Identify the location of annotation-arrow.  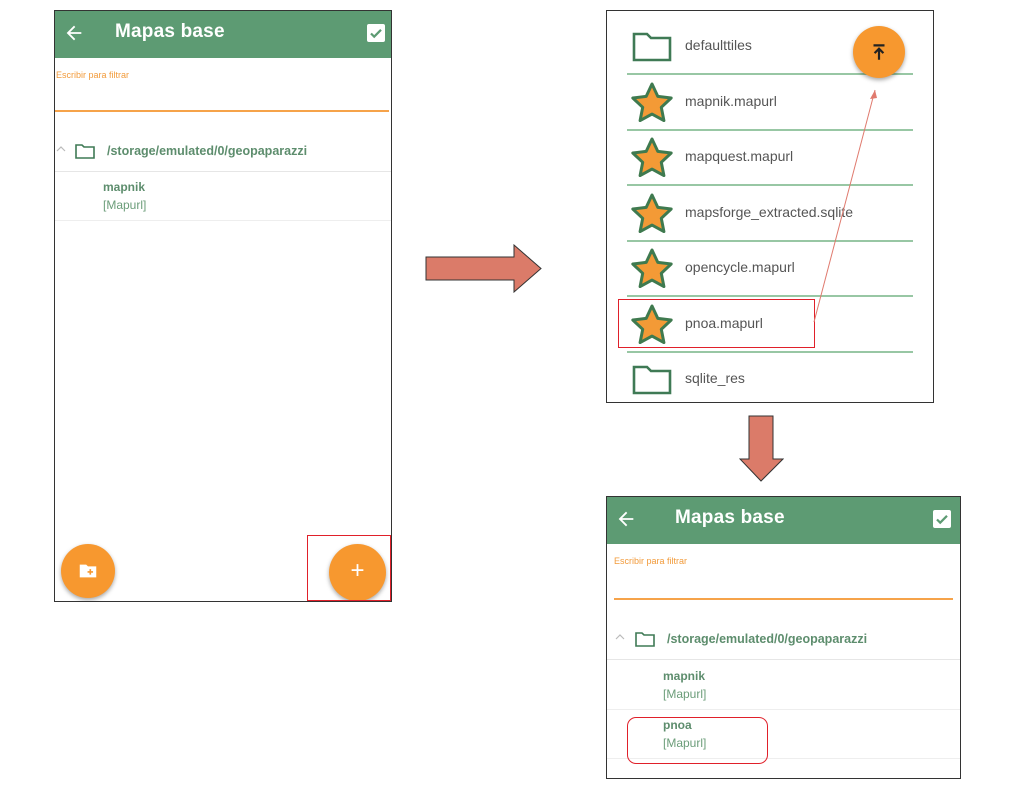
(845, 206).